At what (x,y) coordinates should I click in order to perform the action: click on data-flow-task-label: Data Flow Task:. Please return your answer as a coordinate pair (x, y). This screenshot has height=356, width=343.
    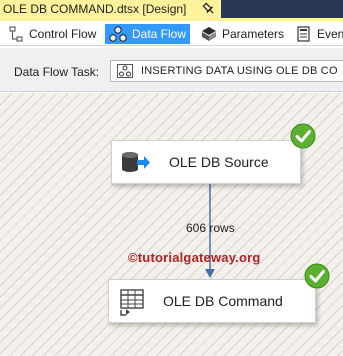
    Looking at the image, I should click on (57, 72).